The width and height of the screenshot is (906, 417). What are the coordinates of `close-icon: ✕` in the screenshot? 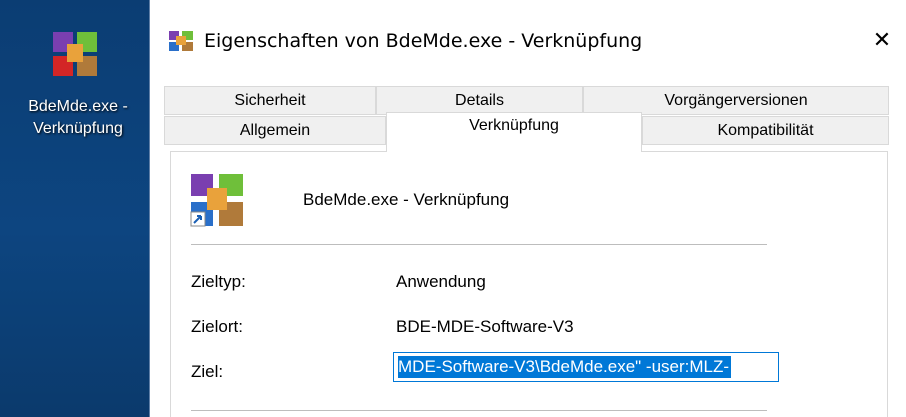 It's located at (882, 39).